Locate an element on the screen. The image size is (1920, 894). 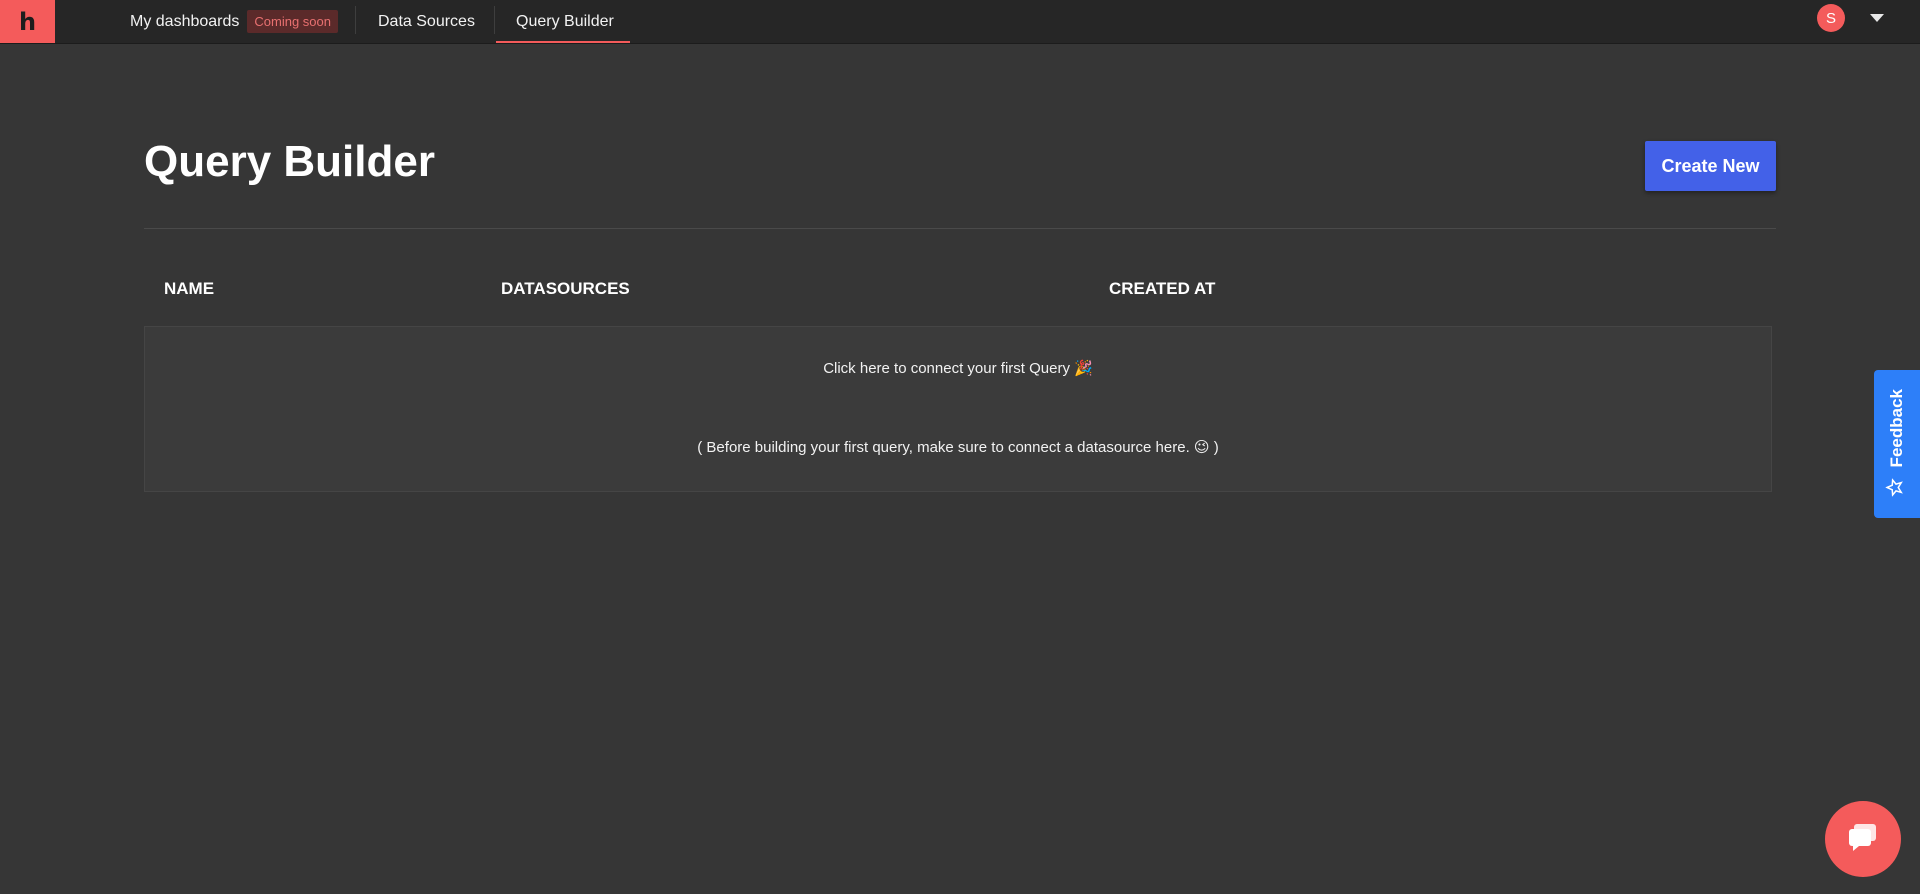
user-avatar: S is located at coordinates (1831, 18).